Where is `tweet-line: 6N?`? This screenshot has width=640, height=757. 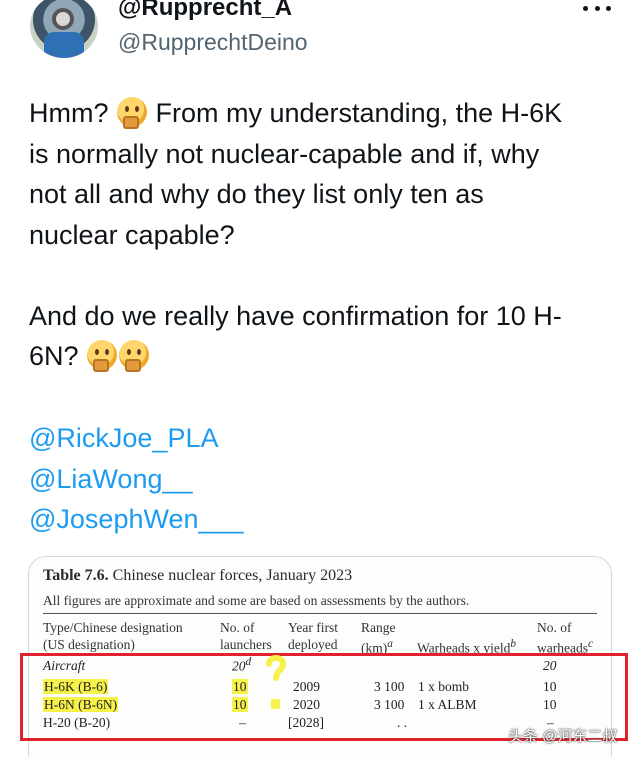 tweet-line: 6N? is located at coordinates (324, 356).